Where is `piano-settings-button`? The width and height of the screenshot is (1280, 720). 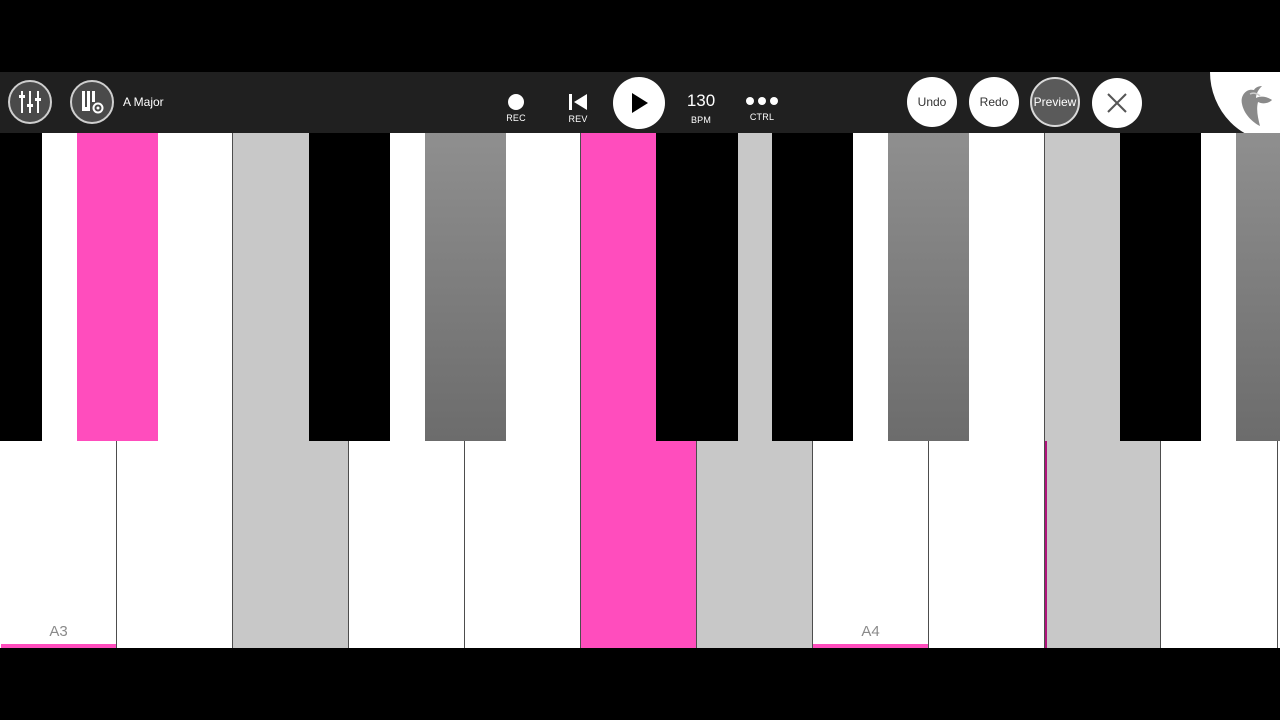 piano-settings-button is located at coordinates (92, 102).